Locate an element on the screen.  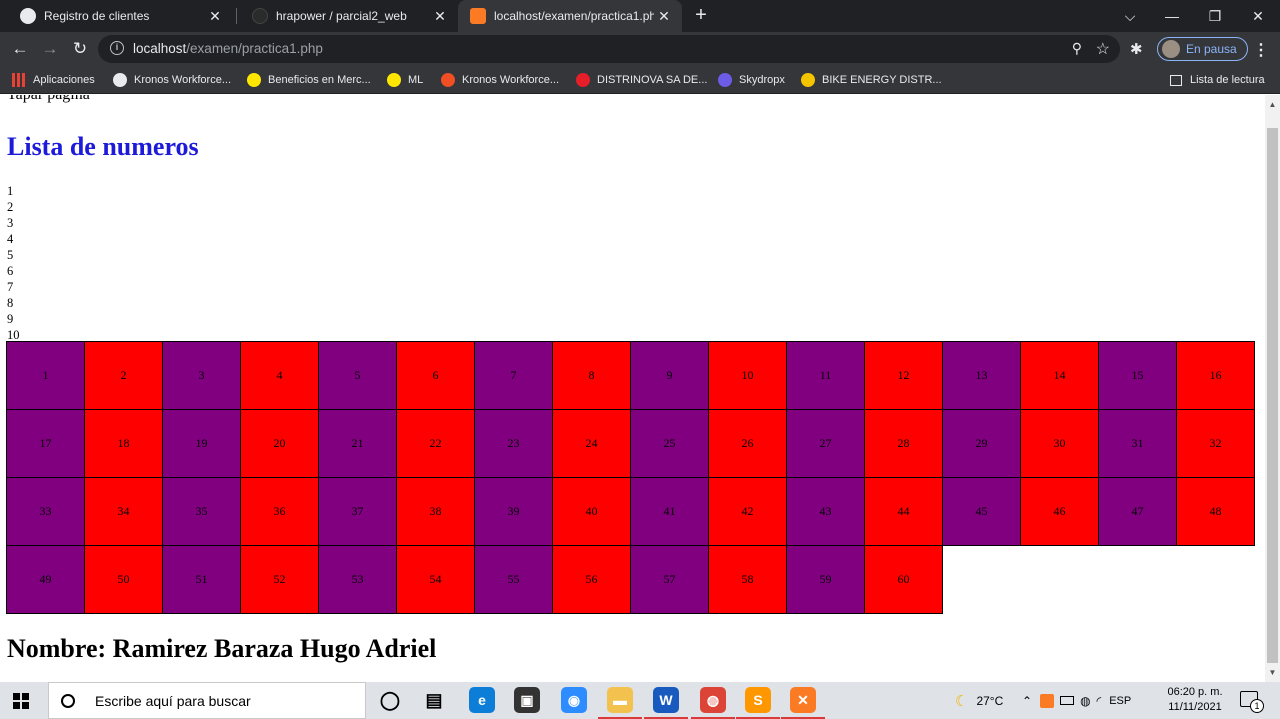
grid-cell: 55 is located at coordinates (513, 579).